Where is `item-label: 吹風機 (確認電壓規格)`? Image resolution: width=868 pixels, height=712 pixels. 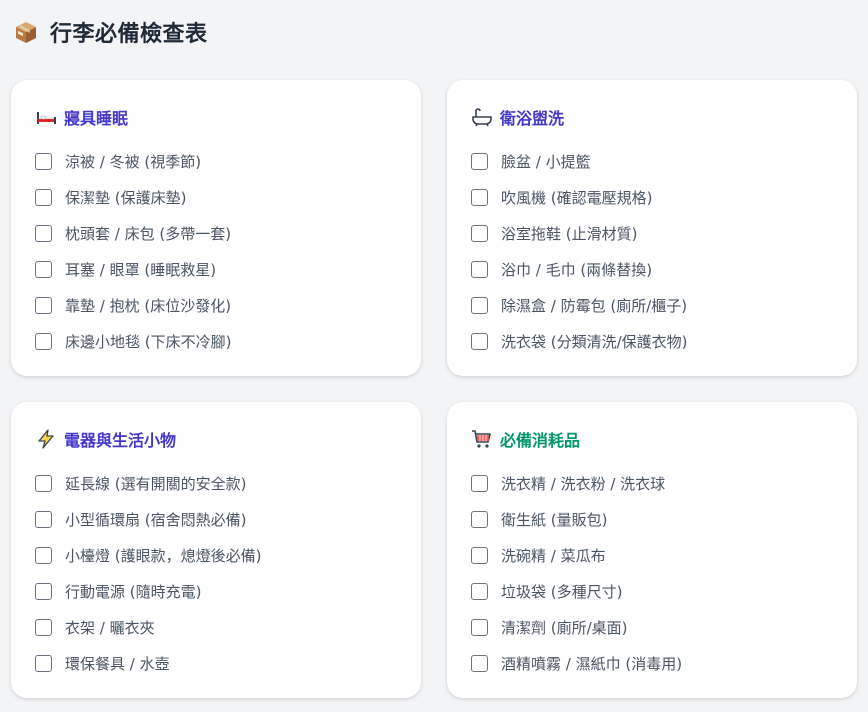 item-label: 吹風機 (確認電壓規格) is located at coordinates (577, 197).